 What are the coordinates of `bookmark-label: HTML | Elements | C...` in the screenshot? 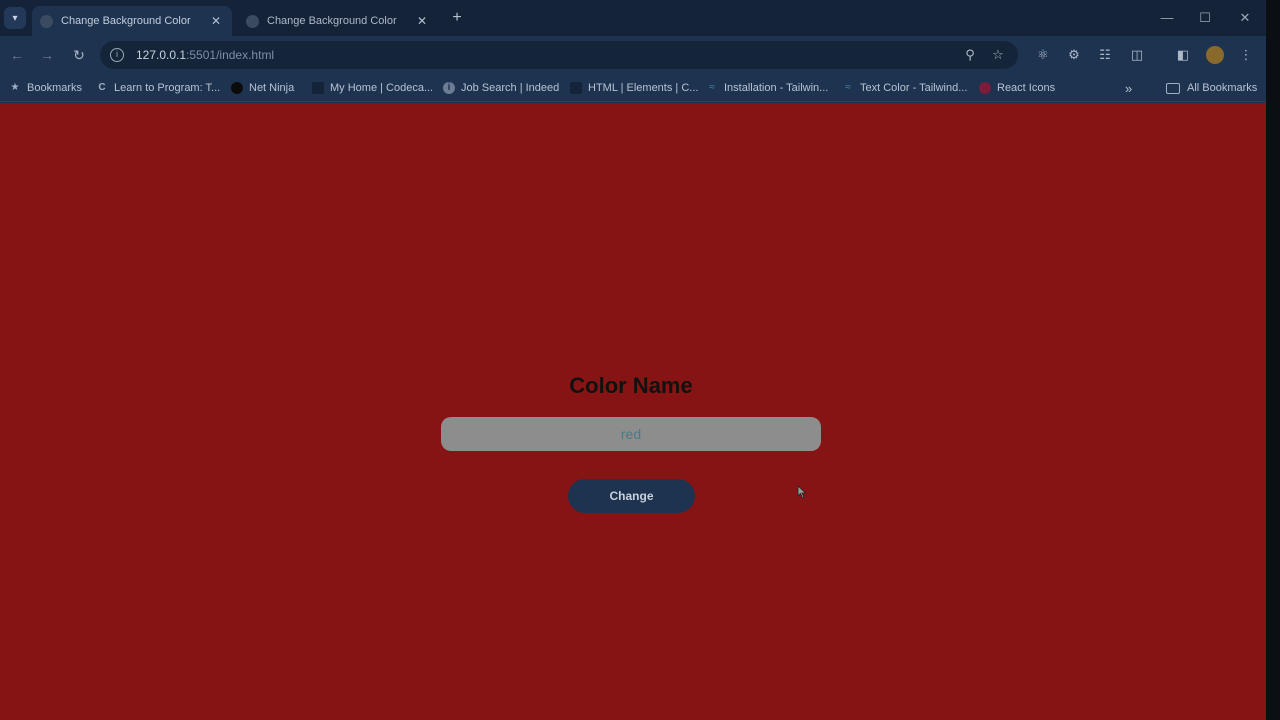 It's located at (643, 88).